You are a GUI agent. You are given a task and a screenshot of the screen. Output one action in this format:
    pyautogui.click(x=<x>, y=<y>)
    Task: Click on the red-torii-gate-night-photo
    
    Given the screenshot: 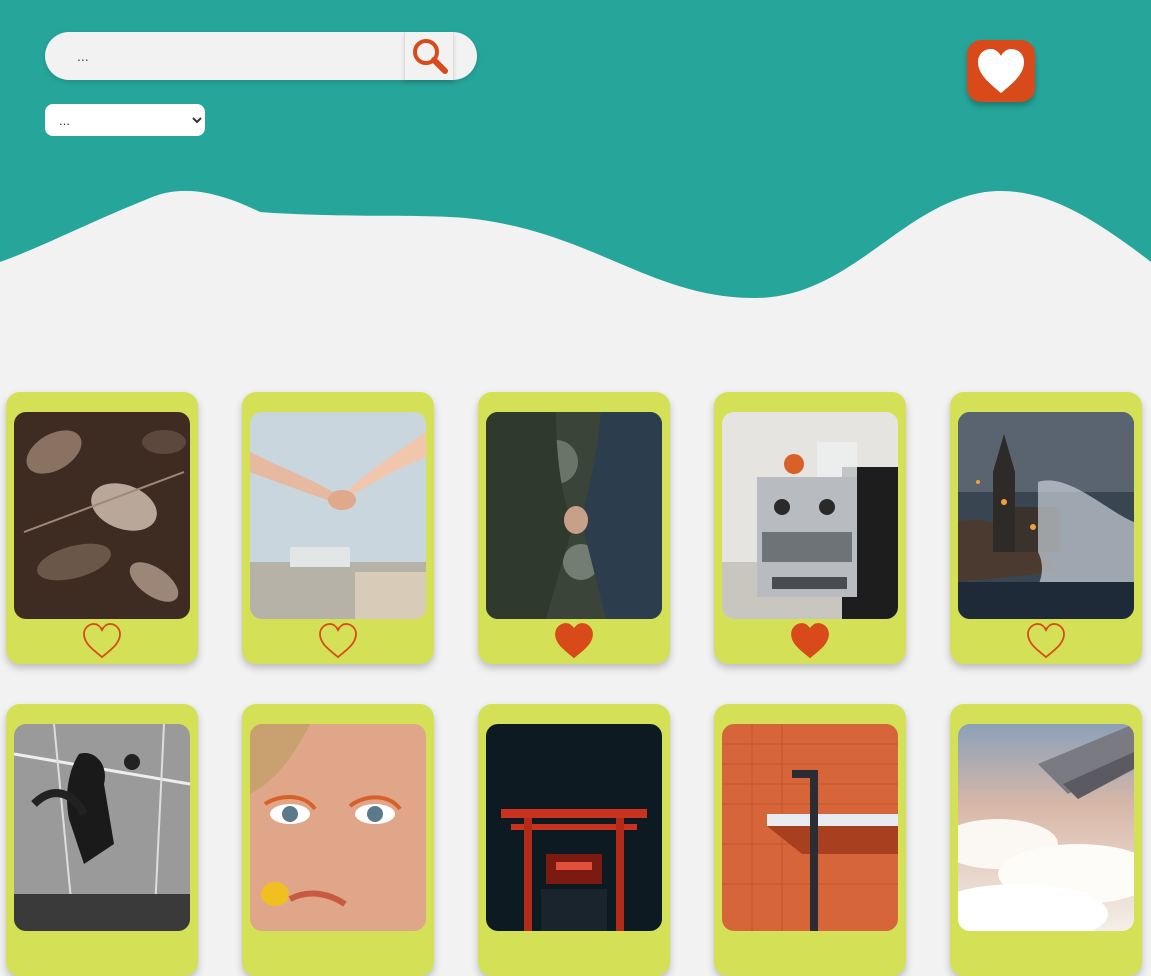 What is the action you would take?
    pyautogui.click(x=574, y=827)
    